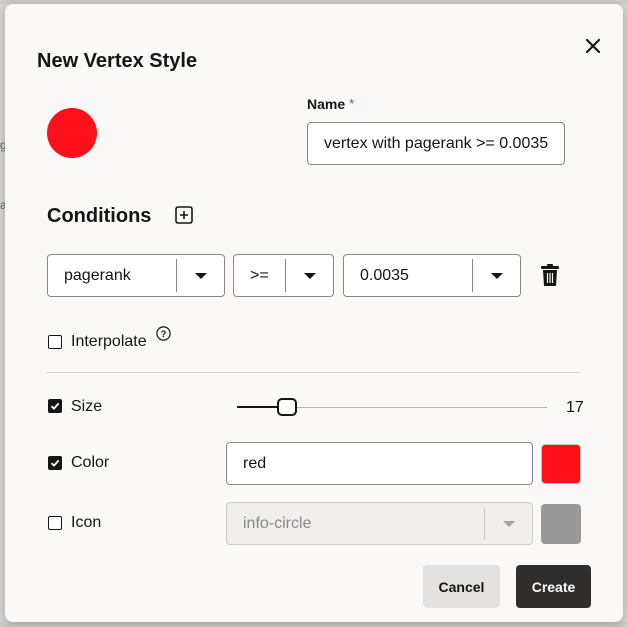  I want to click on icon-swatch-button, so click(561, 524).